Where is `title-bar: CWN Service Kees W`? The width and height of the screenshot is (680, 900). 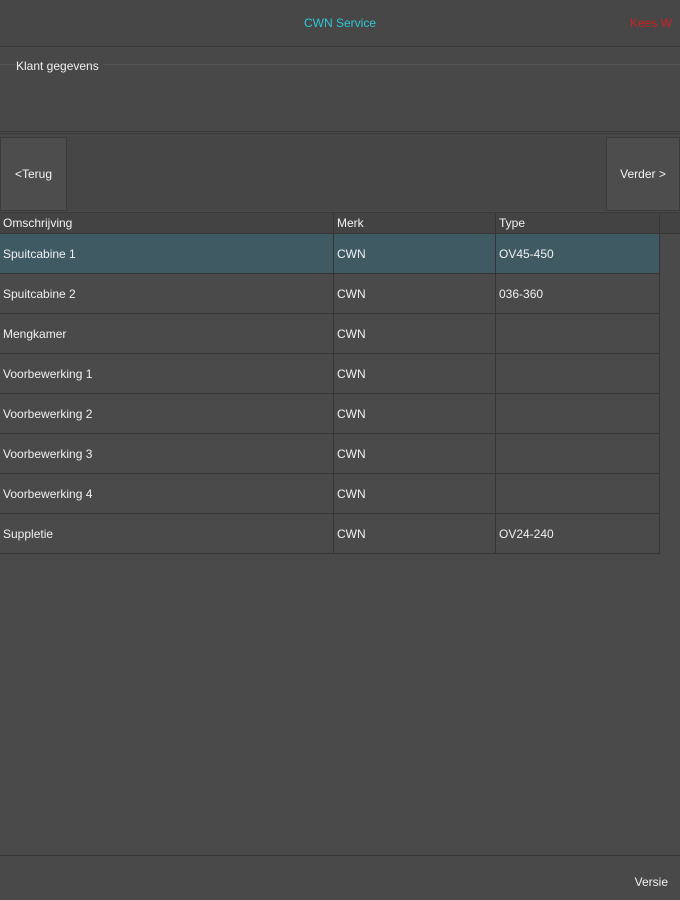 title-bar: CWN Service Kees W is located at coordinates (340, 23).